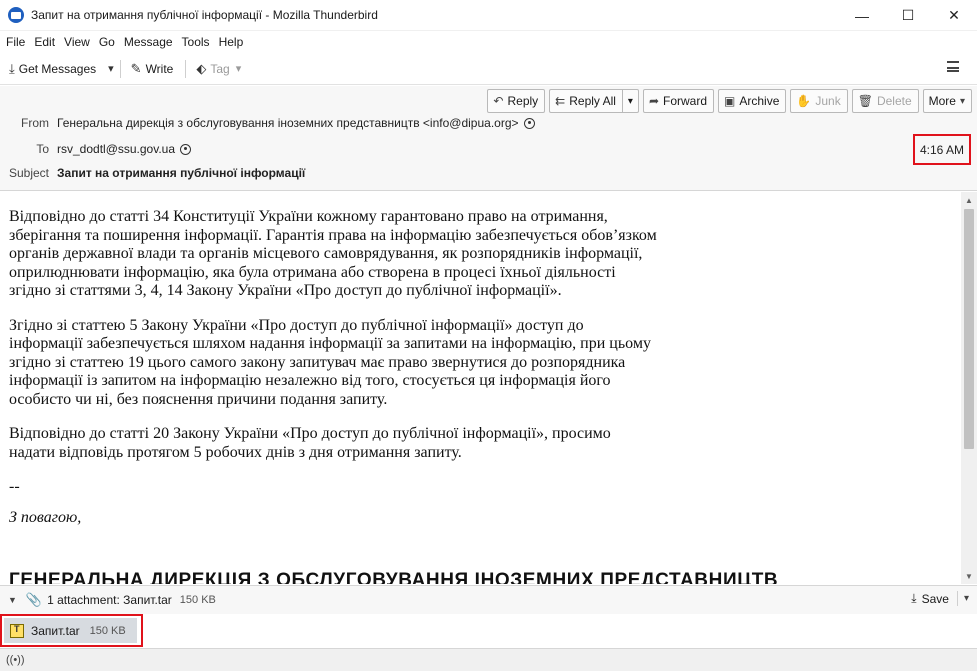 The height and width of the screenshot is (671, 977). Describe the element at coordinates (862, 15) in the screenshot. I see `minimize-button: —` at that location.